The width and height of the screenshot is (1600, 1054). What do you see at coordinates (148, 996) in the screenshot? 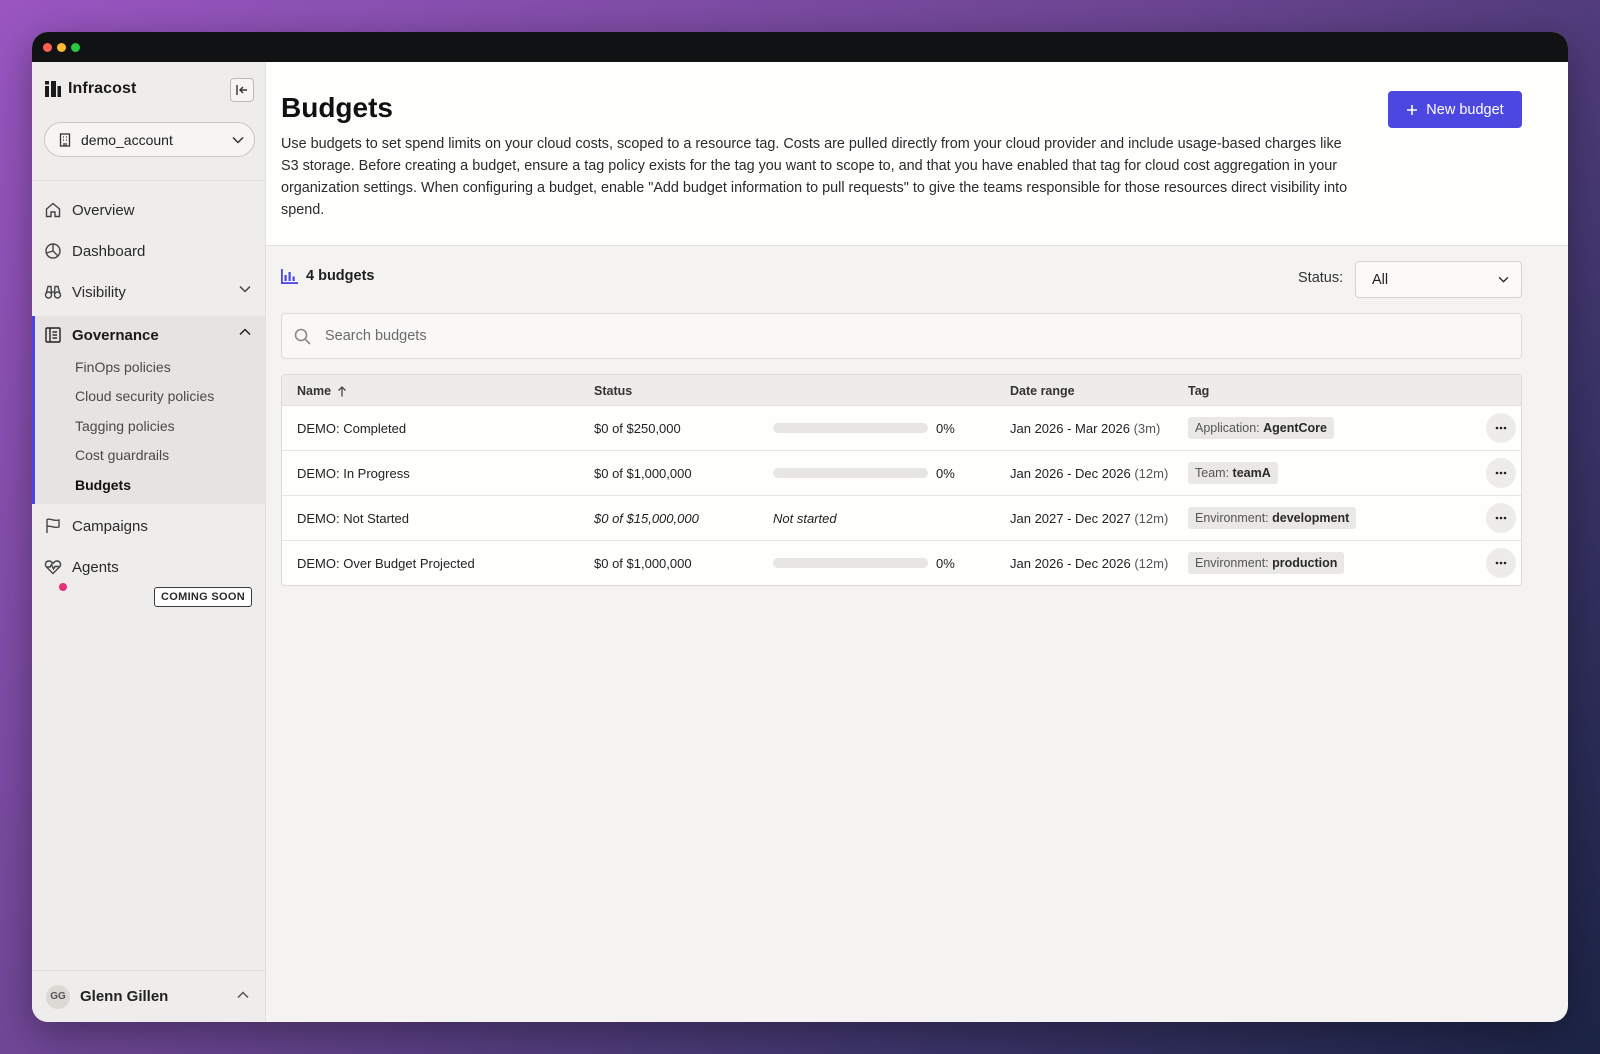
I see `user-menu: GG Glenn Gillen` at bounding box center [148, 996].